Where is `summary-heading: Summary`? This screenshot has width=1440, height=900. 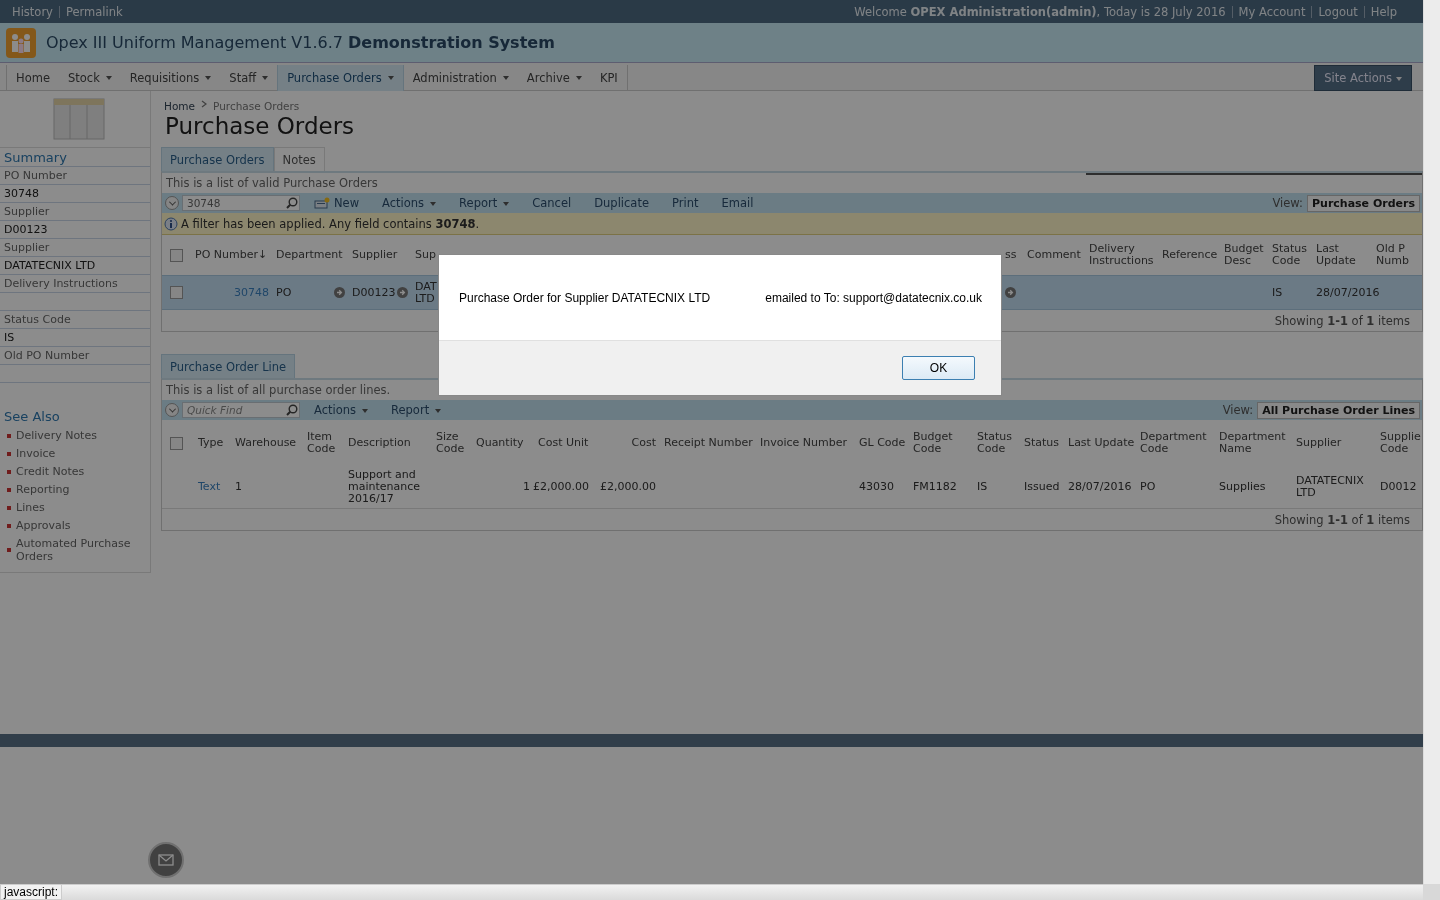
summary-heading: Summary is located at coordinates (75, 157).